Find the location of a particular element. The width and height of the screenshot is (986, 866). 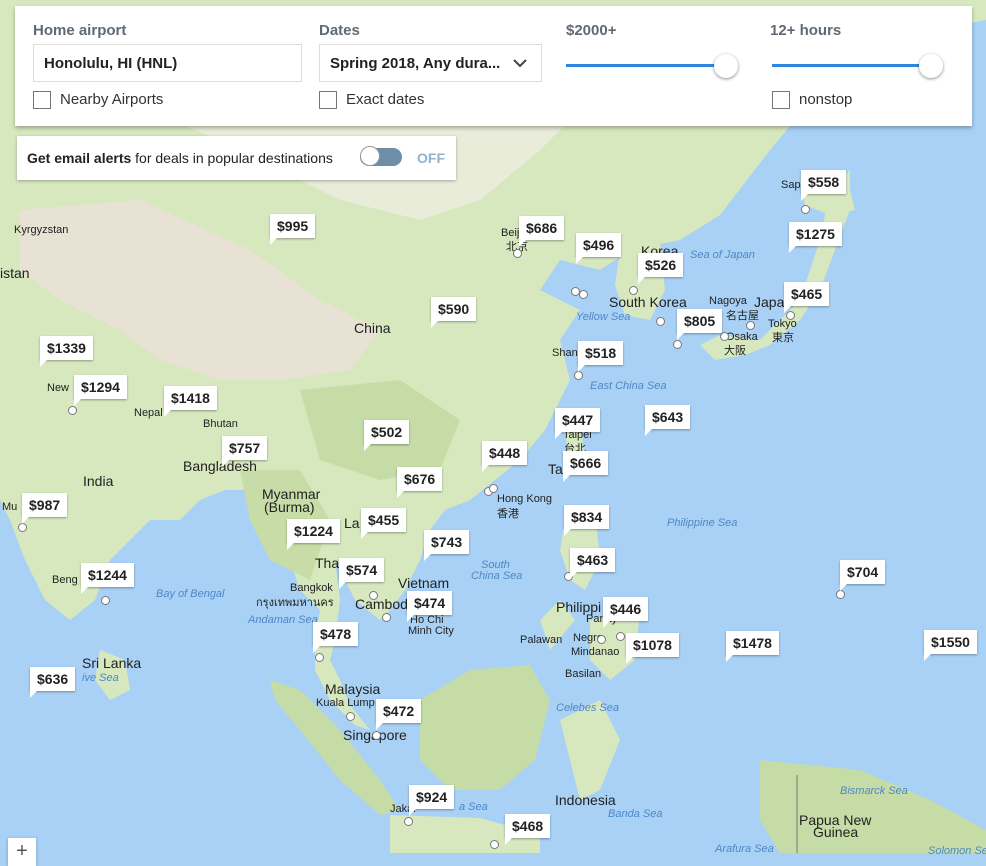

label-laccadive-sea: ive Sea is located at coordinates (100, 678).